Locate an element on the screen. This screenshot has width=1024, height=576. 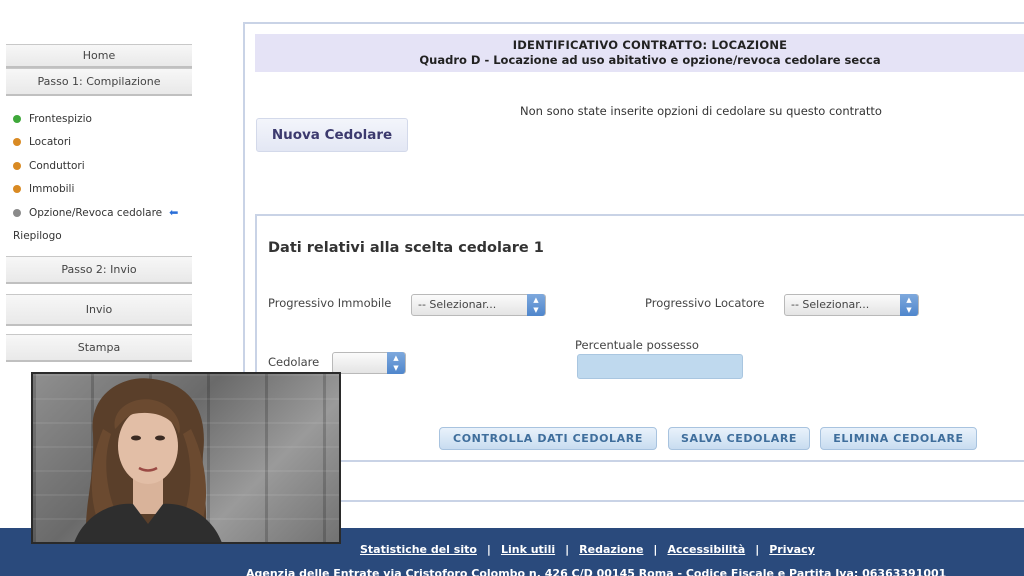
percentuale-possesso-input is located at coordinates (660, 366).